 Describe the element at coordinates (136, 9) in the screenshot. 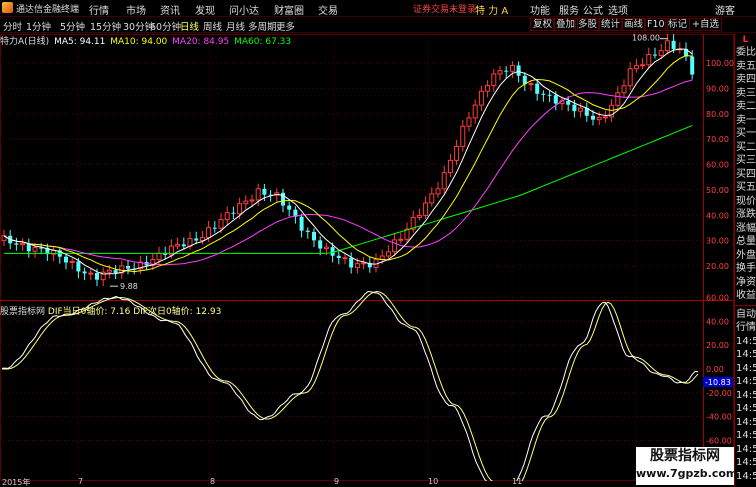

I see `menu-item-market: 市场` at that location.